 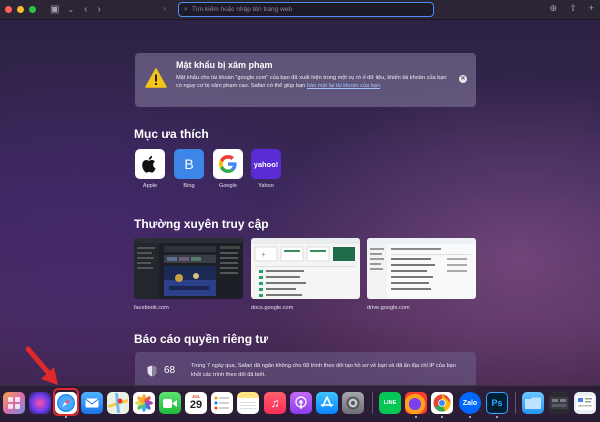 What do you see at coordinates (70, 9) in the screenshot?
I see `chevron-down-icon: ⌄` at bounding box center [70, 9].